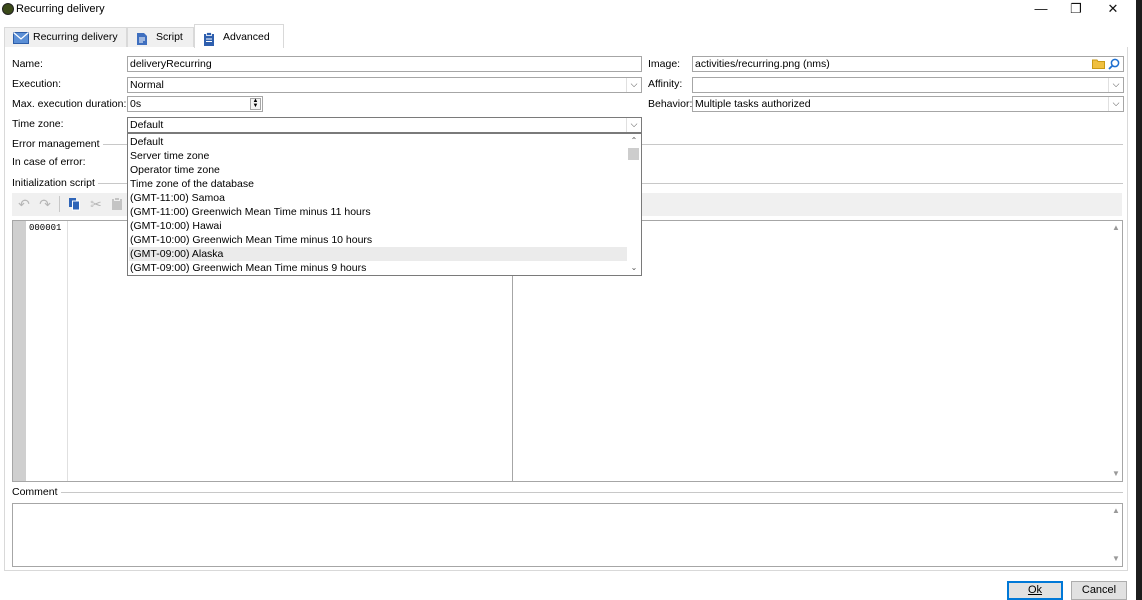  I want to click on tab-advanced: Advanced, so click(239, 36).